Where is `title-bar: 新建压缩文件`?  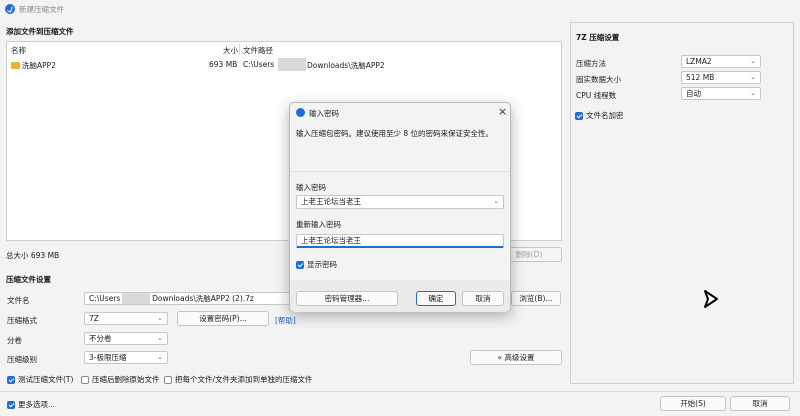
title-bar: 新建压缩文件 is located at coordinates (400, 9).